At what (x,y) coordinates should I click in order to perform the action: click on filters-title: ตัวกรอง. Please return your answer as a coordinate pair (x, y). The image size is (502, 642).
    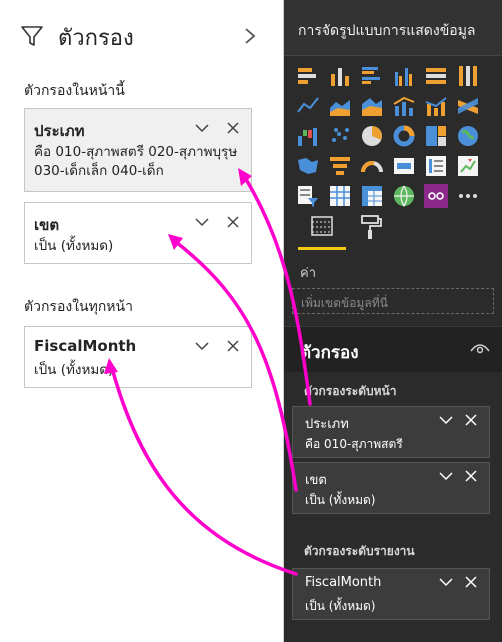
    Looking at the image, I should click on (329, 353).